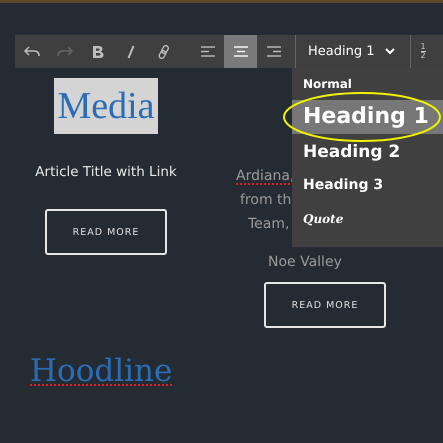 Image resolution: width=443 pixels, height=443 pixels. I want to click on article-text-line: Noe Valley, so click(305, 262).